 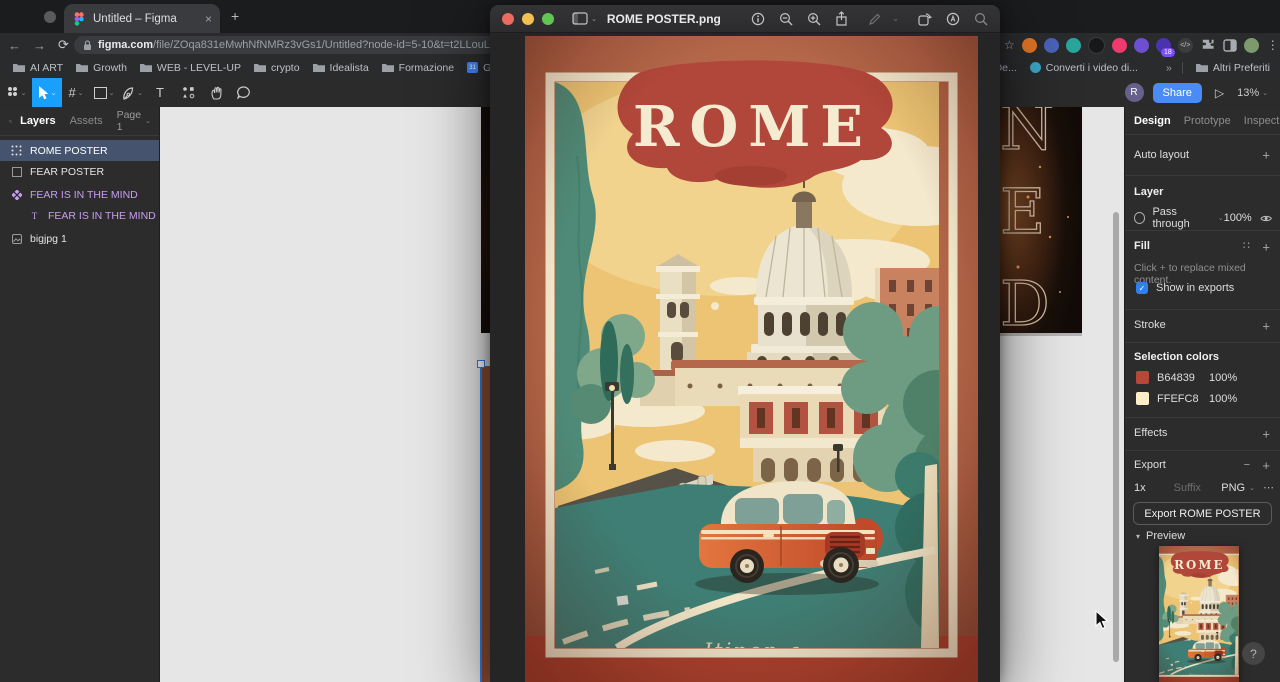 I want to click on blue-extension-icon, so click(x=1051, y=45).